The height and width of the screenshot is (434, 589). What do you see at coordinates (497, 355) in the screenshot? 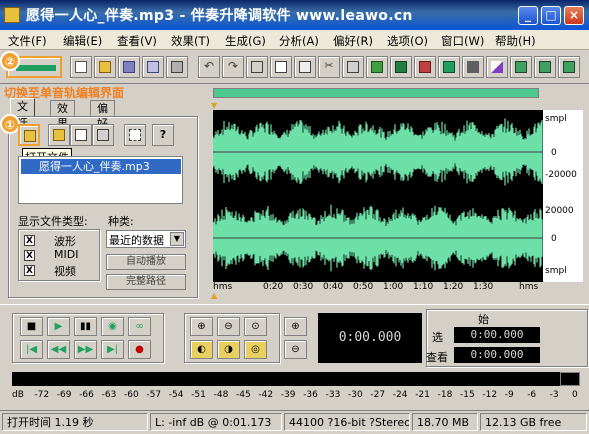
I see `view-start-field: 0:00.000` at bounding box center [497, 355].